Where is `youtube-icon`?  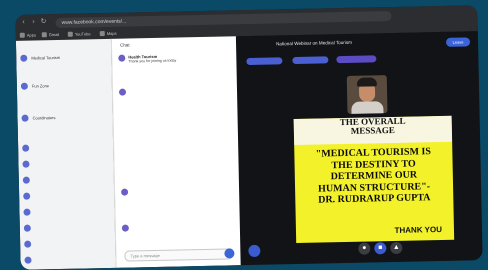
youtube-icon is located at coordinates (70, 35).